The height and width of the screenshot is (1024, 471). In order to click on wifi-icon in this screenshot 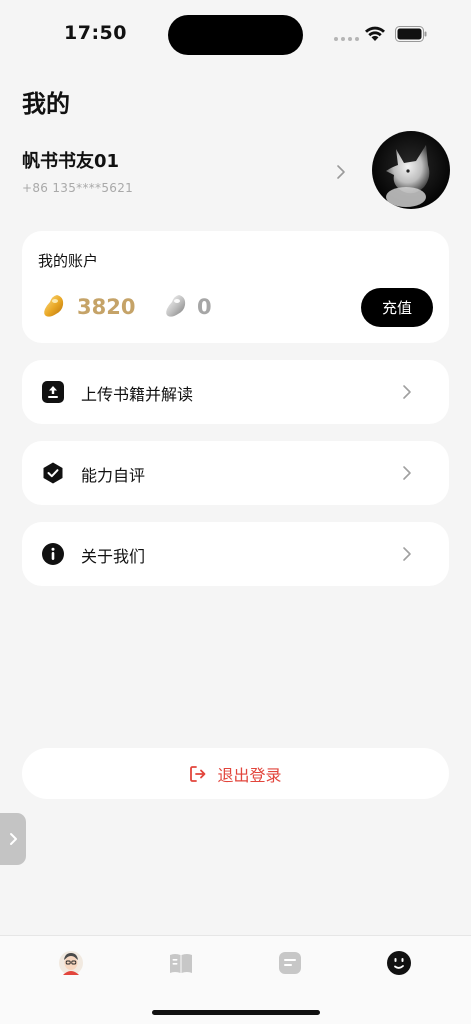, I will do `click(375, 33)`.